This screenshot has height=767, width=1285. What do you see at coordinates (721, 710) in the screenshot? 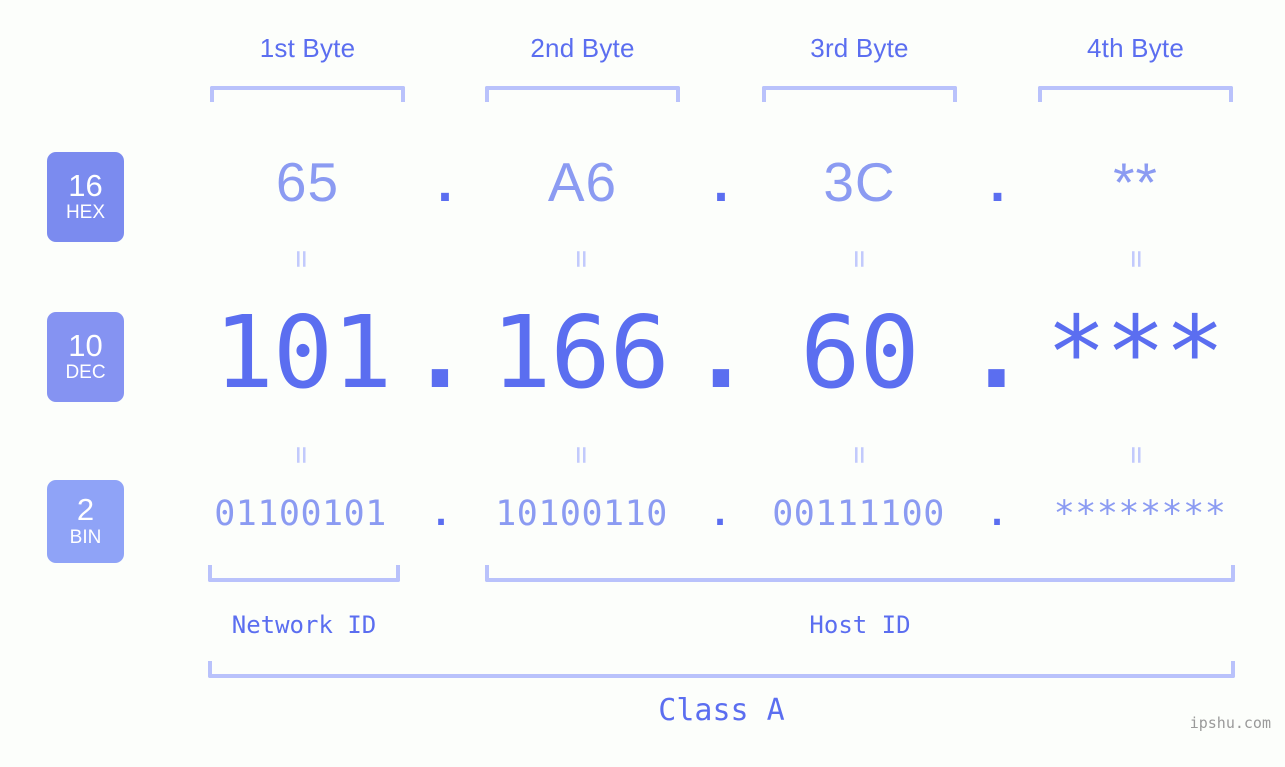
I see `class-label: Class A` at bounding box center [721, 710].